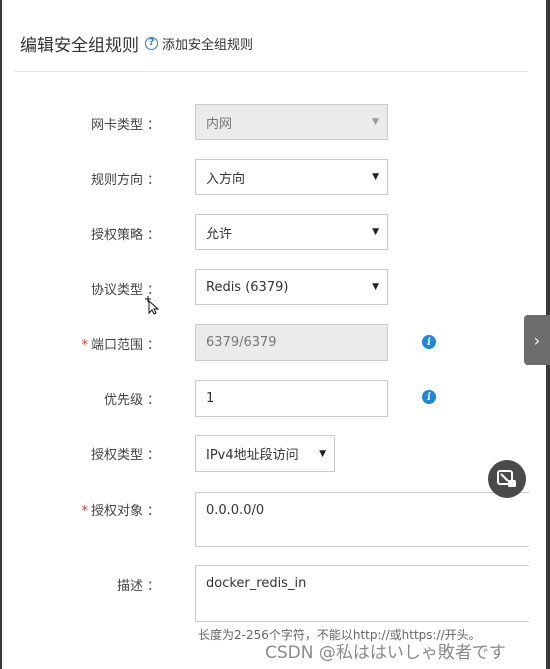  I want to click on auth-object-value: 0.0.0.0/0, so click(235, 510).